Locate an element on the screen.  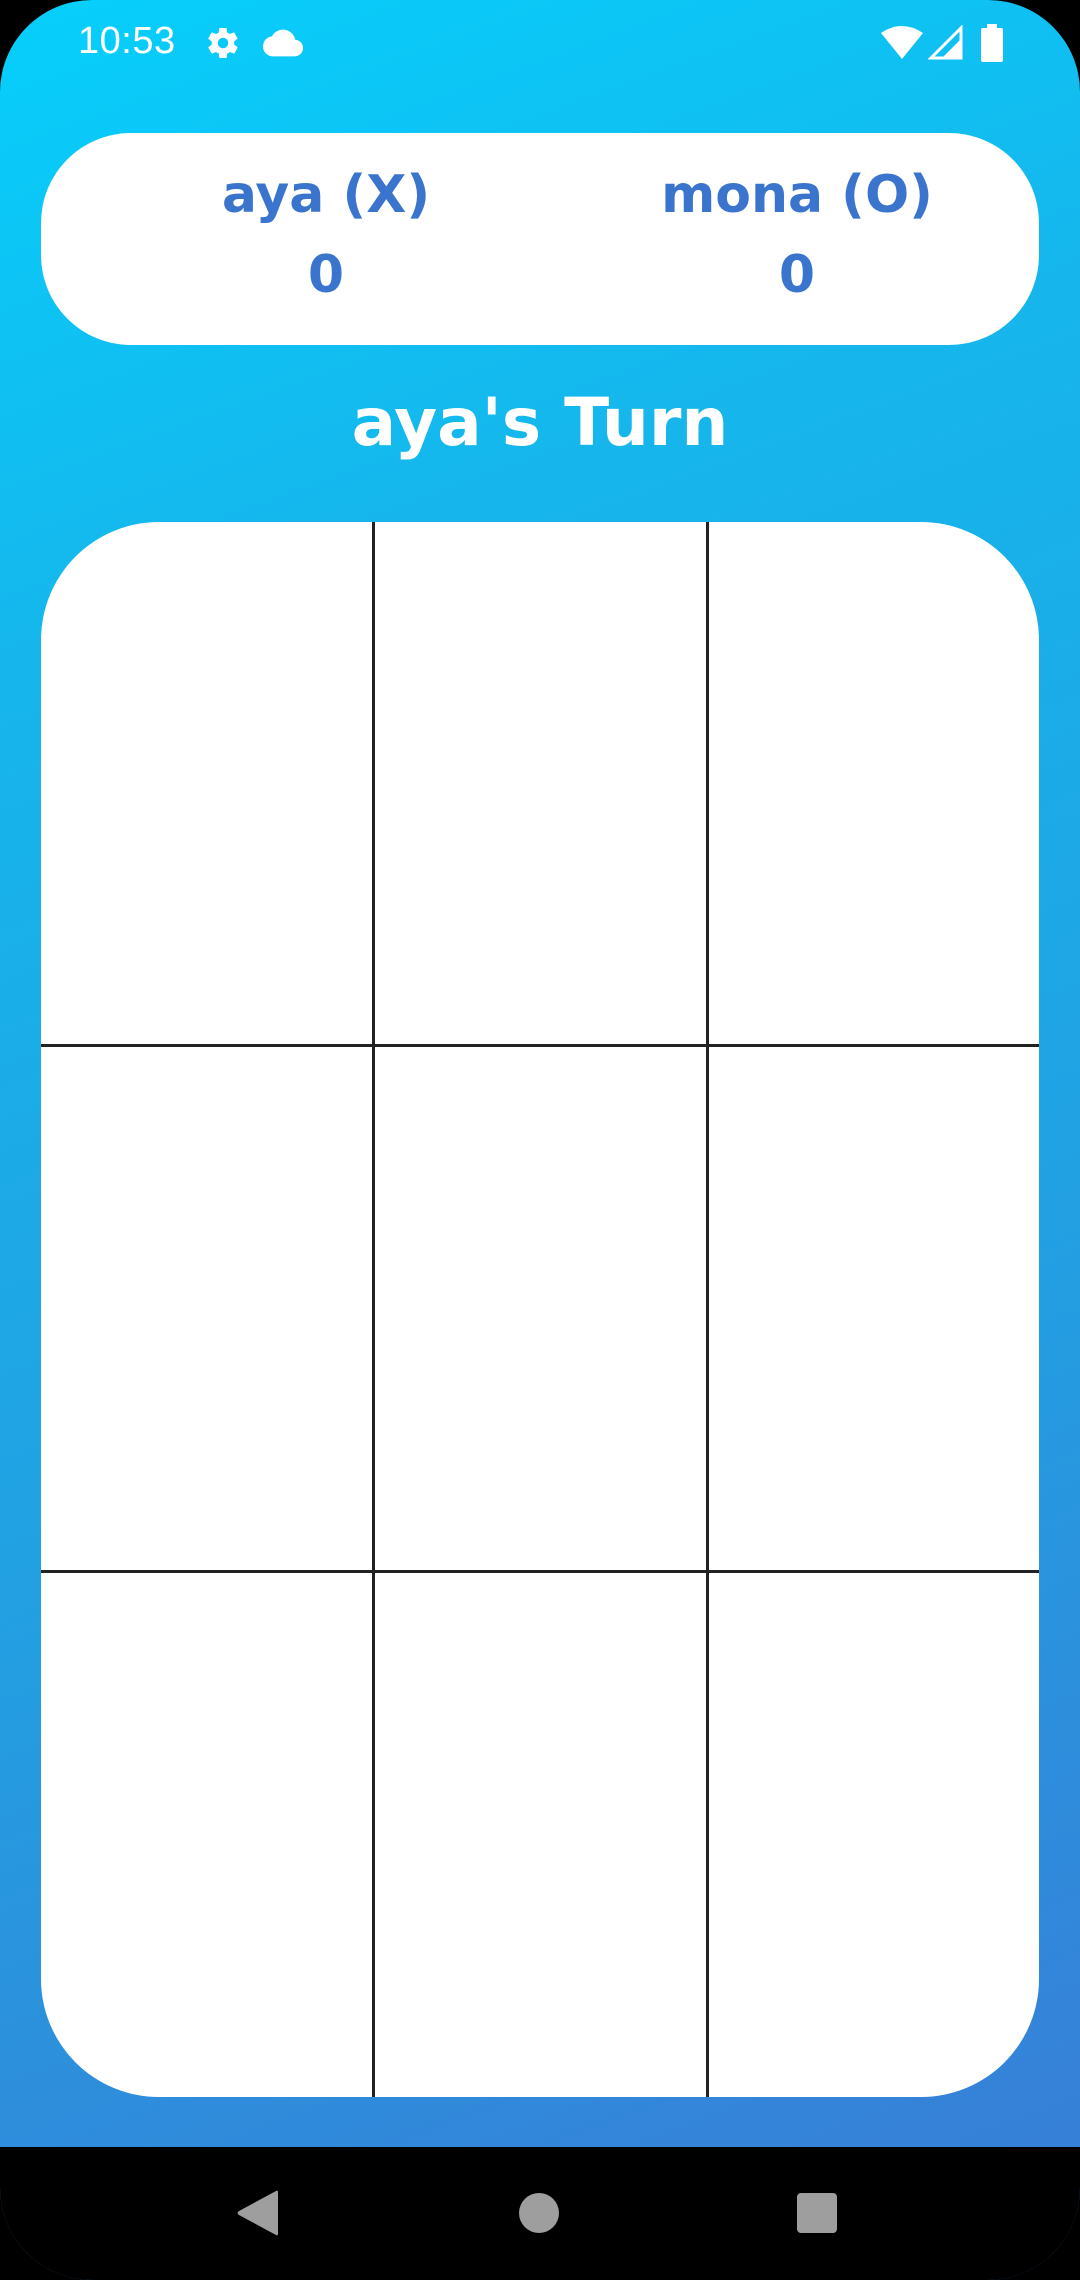
wifi-icon is located at coordinates (902, 42).